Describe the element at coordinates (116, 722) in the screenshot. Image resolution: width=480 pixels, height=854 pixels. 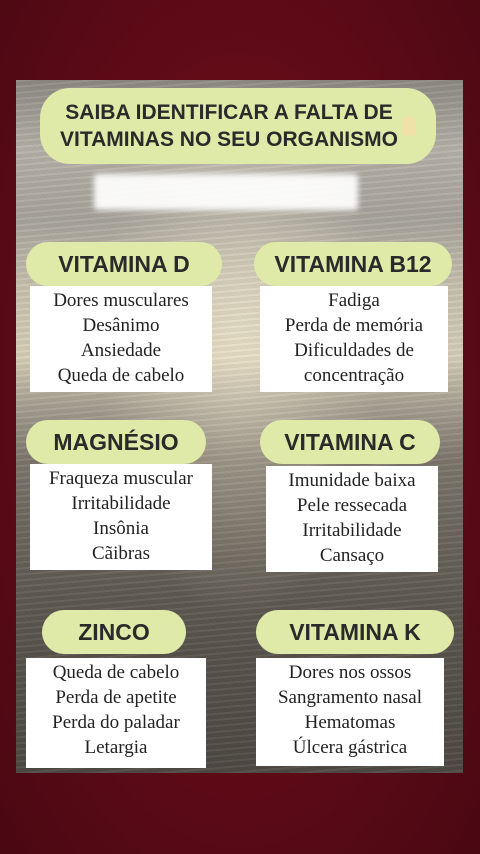
I see `list-item: Perda do paladar` at that location.